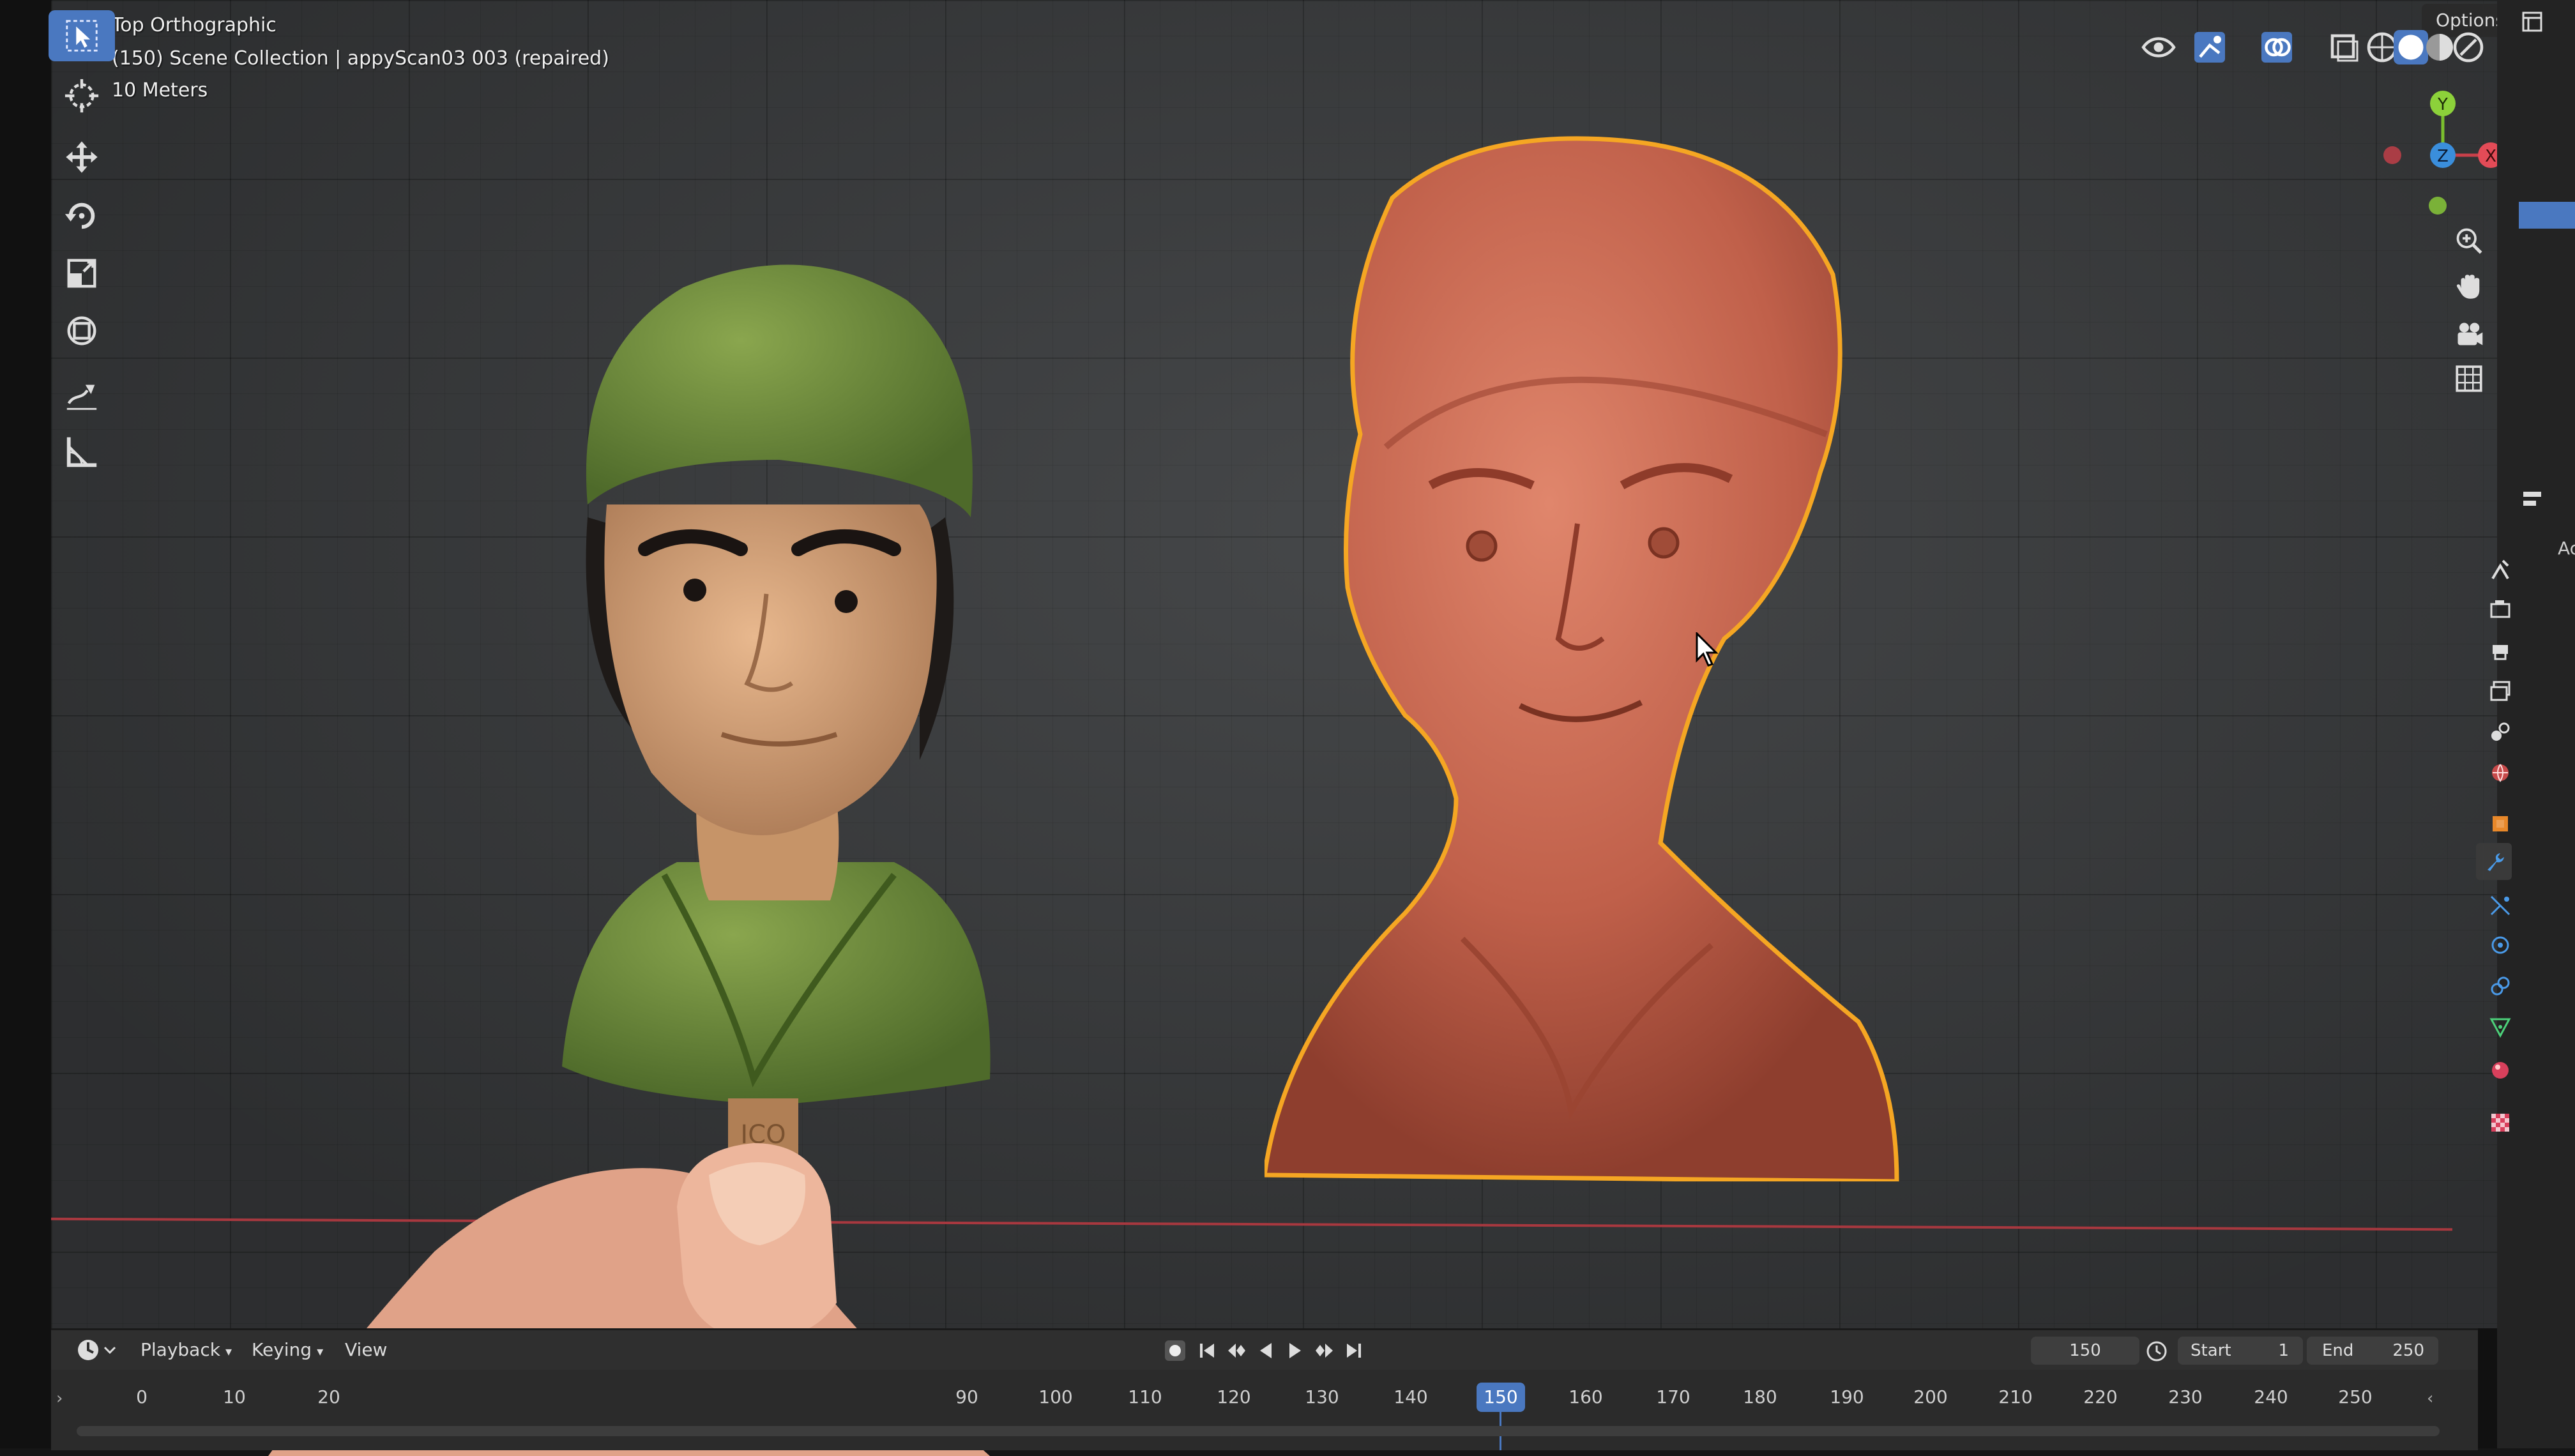  Describe the element at coordinates (2277, 47) in the screenshot. I see `overlays-icon` at that location.